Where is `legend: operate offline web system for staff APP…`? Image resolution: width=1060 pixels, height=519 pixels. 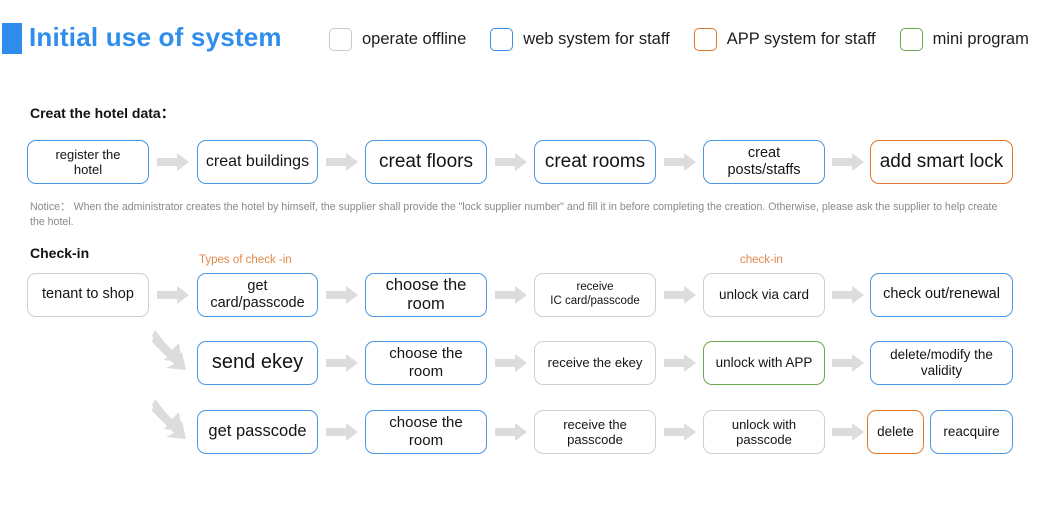
legend: operate offline web system for staff APP… is located at coordinates (691, 39).